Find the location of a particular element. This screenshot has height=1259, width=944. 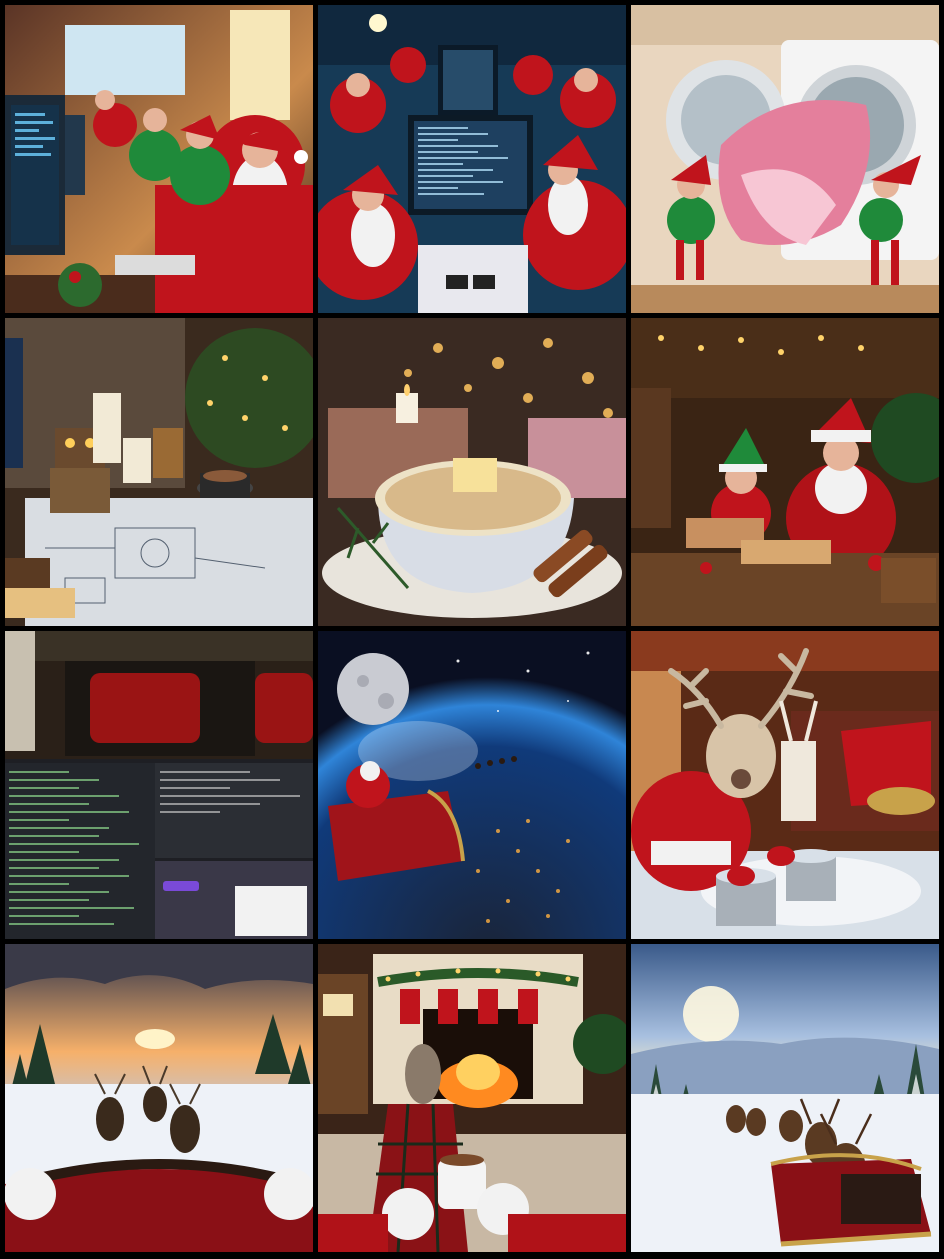

tile-elves-coding-office is located at coordinates (159, 159).